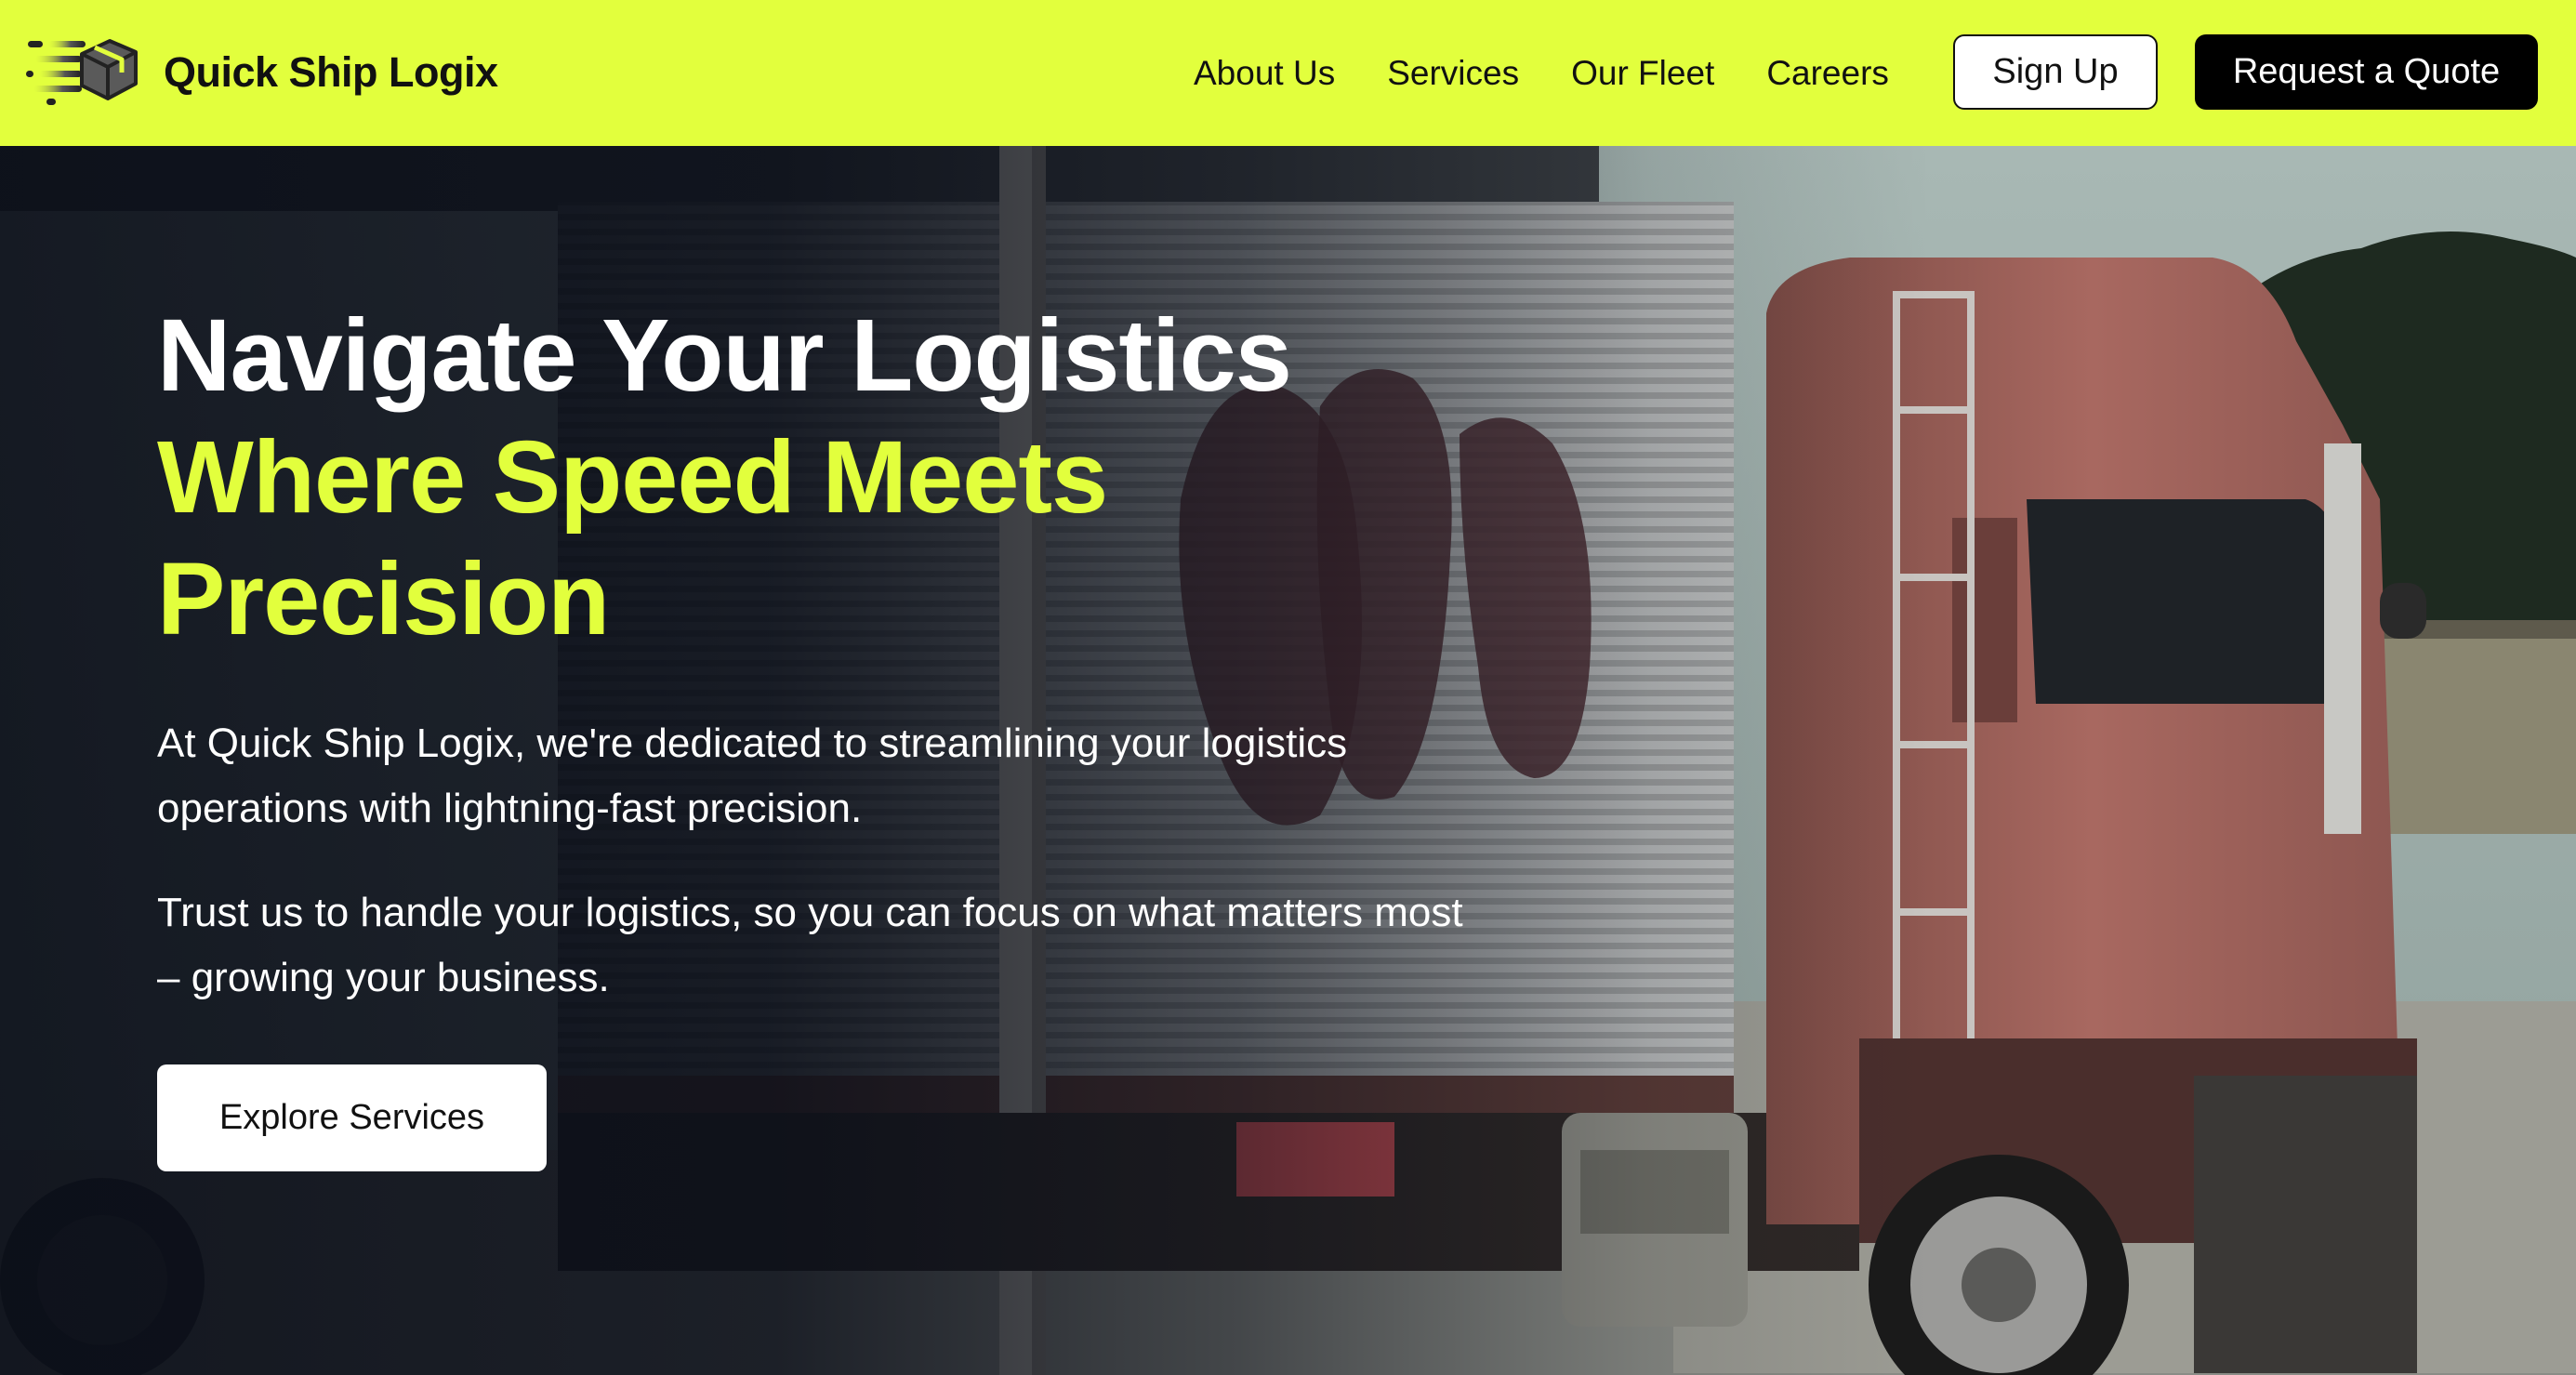 The height and width of the screenshot is (1375, 2576). I want to click on main-nav: About Us Services Our Fleet Careers, so click(1541, 73).